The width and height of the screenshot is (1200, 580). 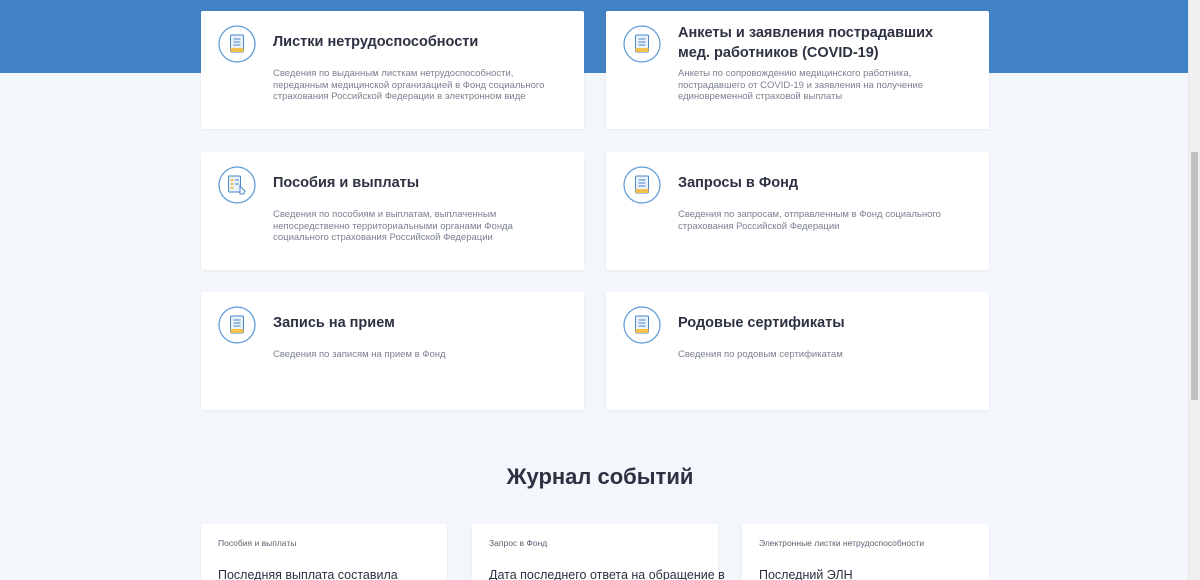 What do you see at coordinates (346, 183) in the screenshot?
I see `service-title: Пособия и выплаты` at bounding box center [346, 183].